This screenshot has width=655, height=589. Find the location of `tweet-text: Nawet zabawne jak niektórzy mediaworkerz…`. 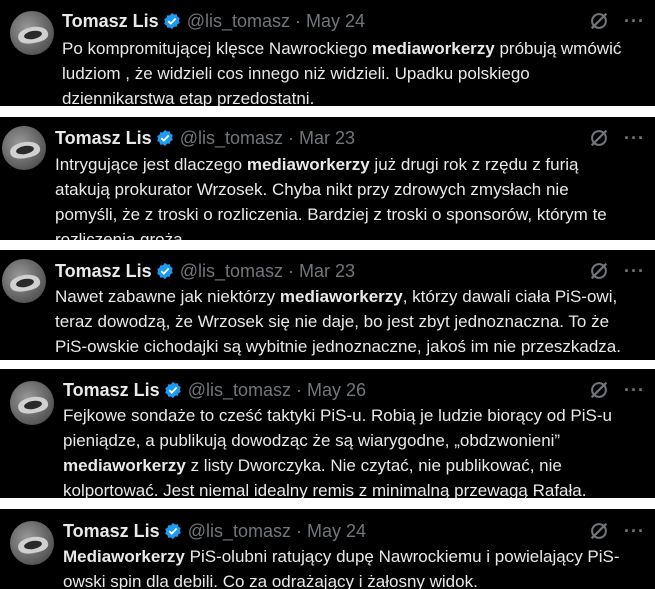

tweet-text: Nawet zabawne jak niektórzy mediaworkerz… is located at coordinates (338, 321).